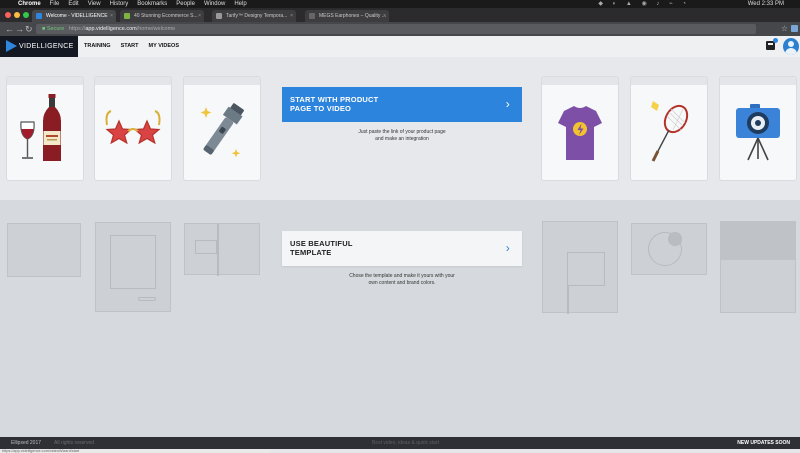  I want to click on menu-app-name: Chrome, so click(29, 4).